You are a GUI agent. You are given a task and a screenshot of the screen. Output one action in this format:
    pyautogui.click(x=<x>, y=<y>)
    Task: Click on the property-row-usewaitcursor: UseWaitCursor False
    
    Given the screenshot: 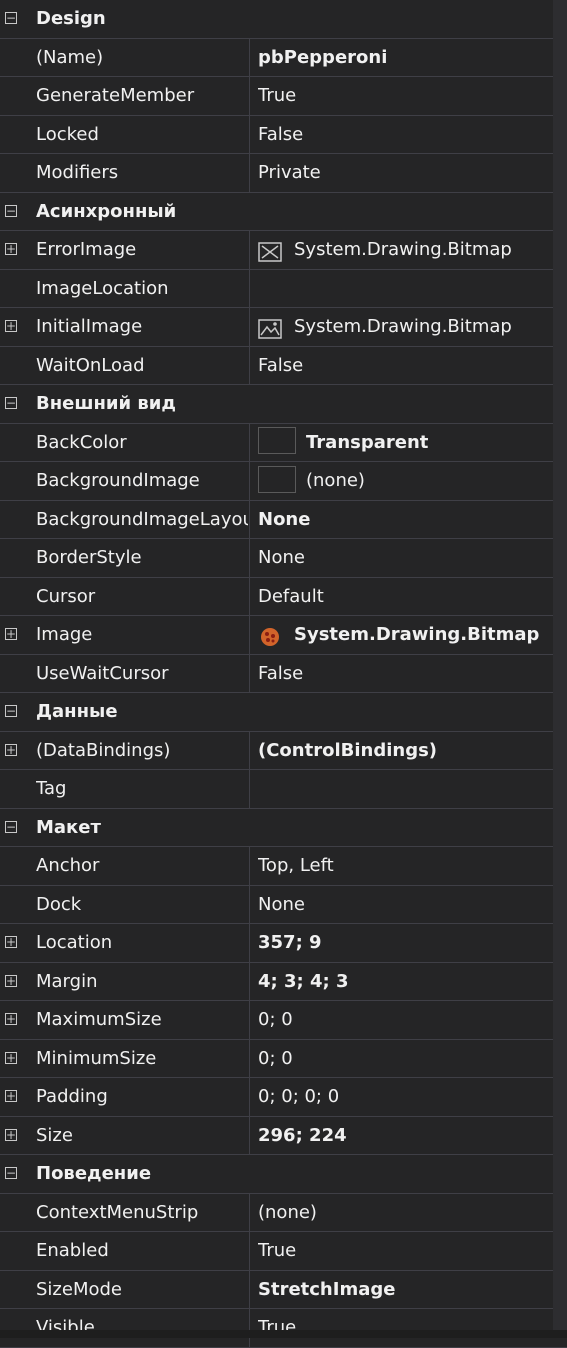 What is the action you would take?
    pyautogui.click(x=283, y=673)
    